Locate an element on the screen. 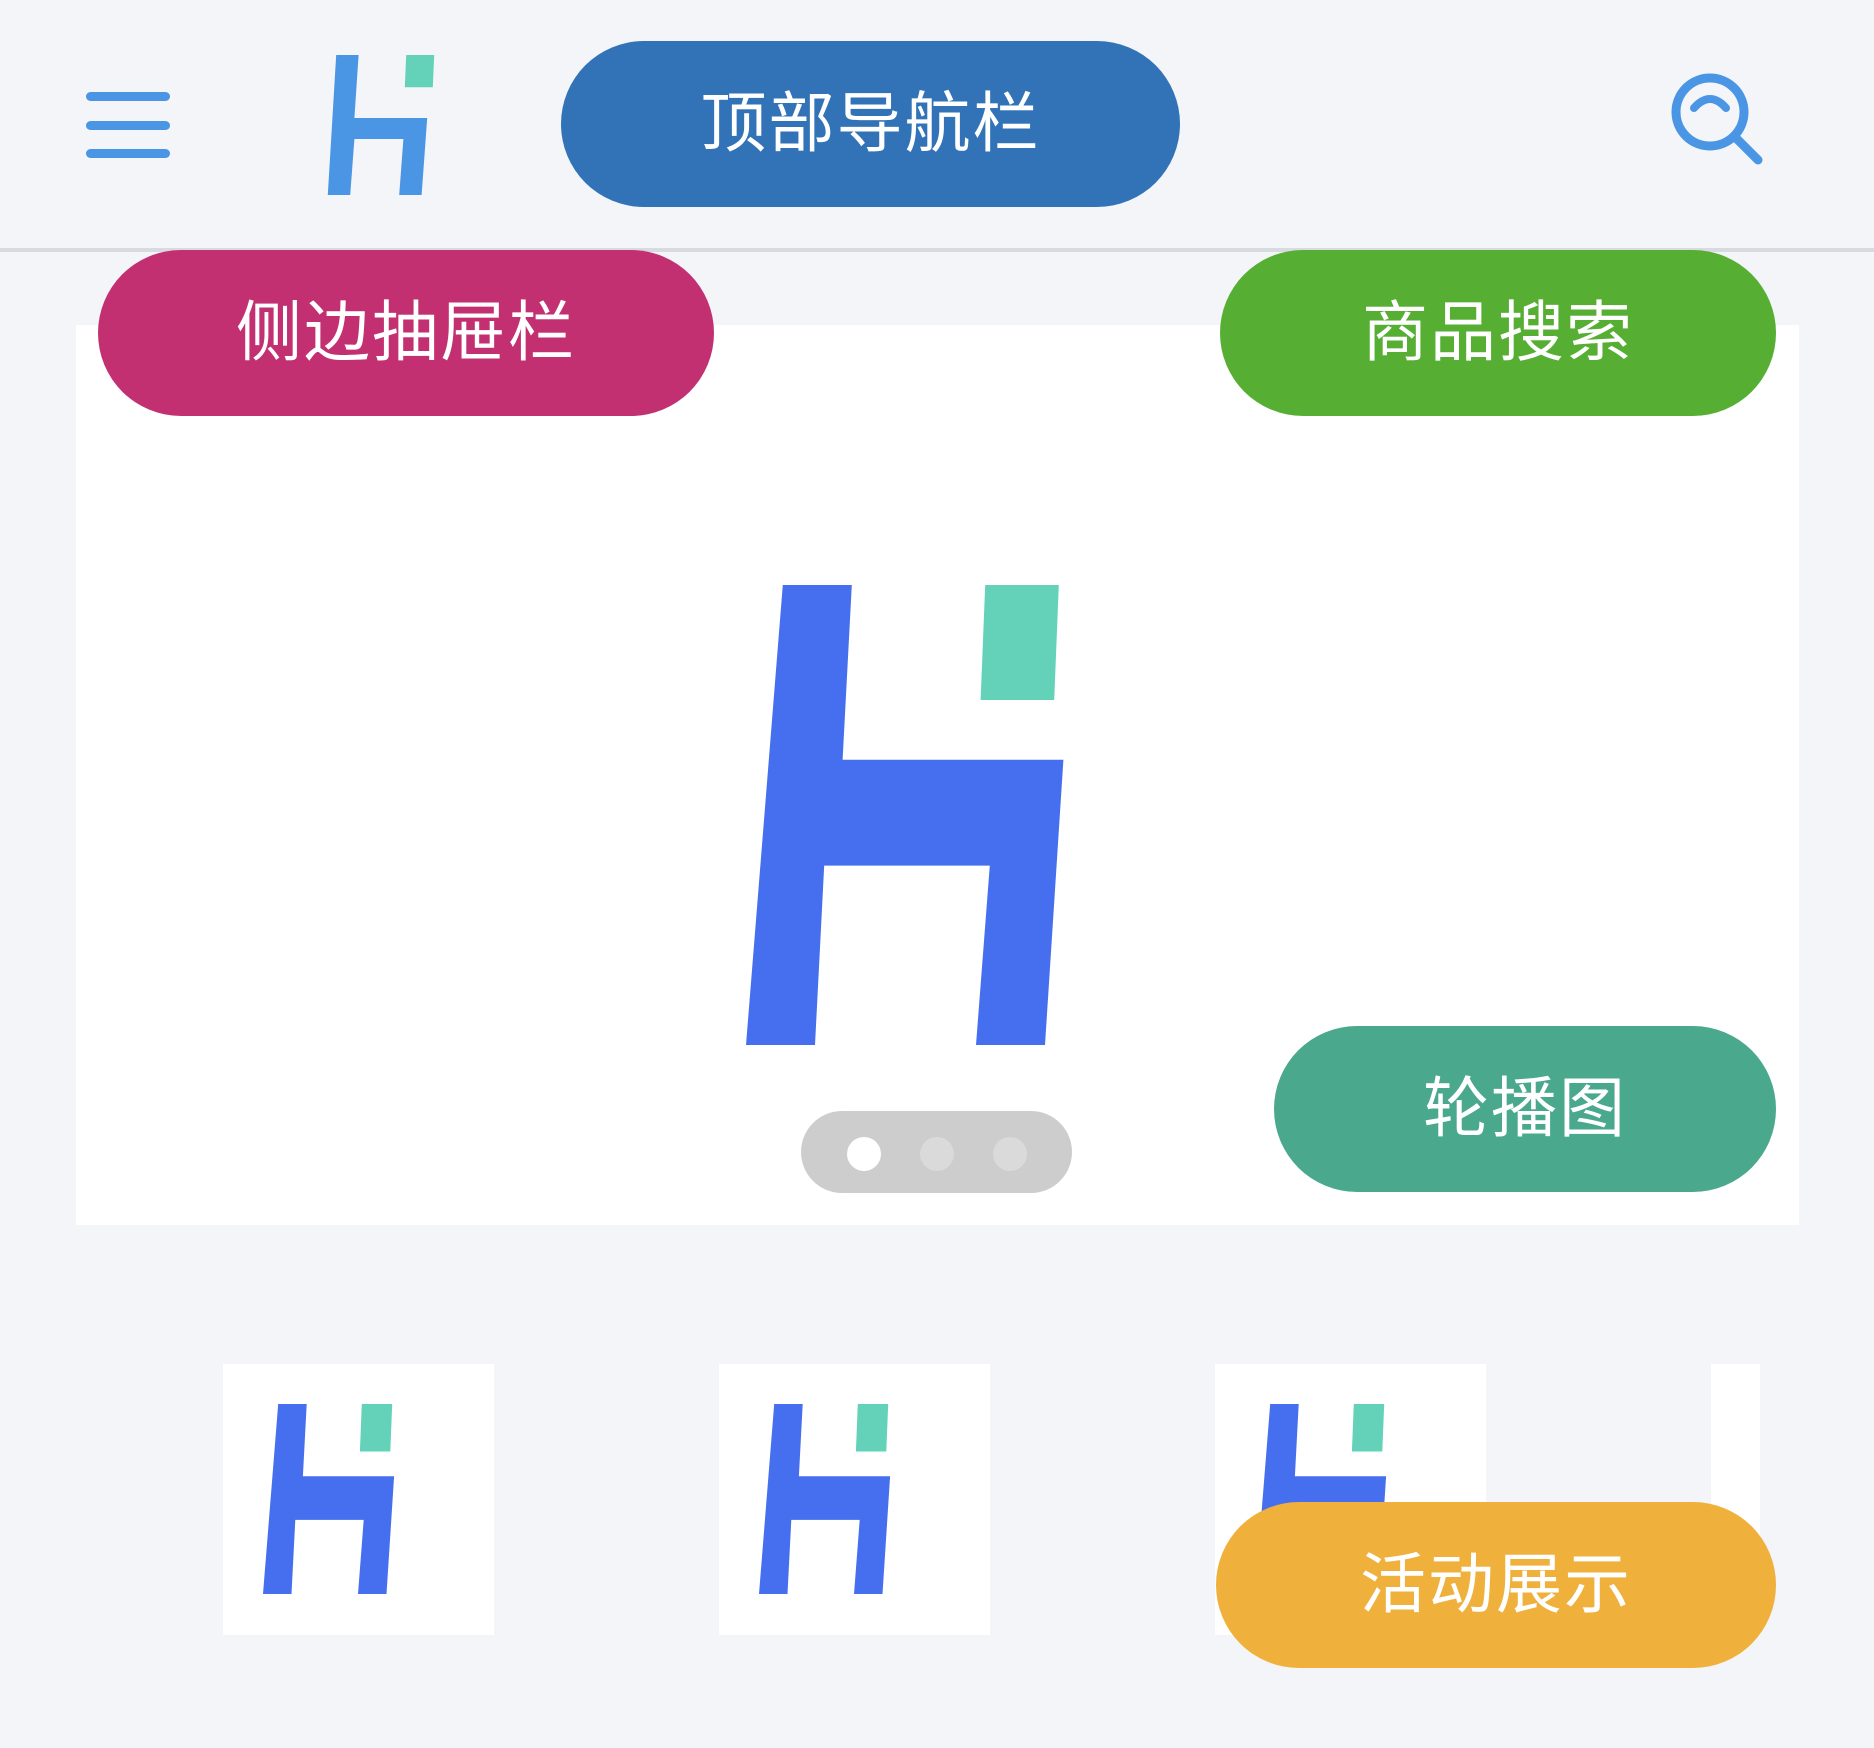 This screenshot has width=1874, height=1748. banner-h-logo is located at coordinates (905, 815).